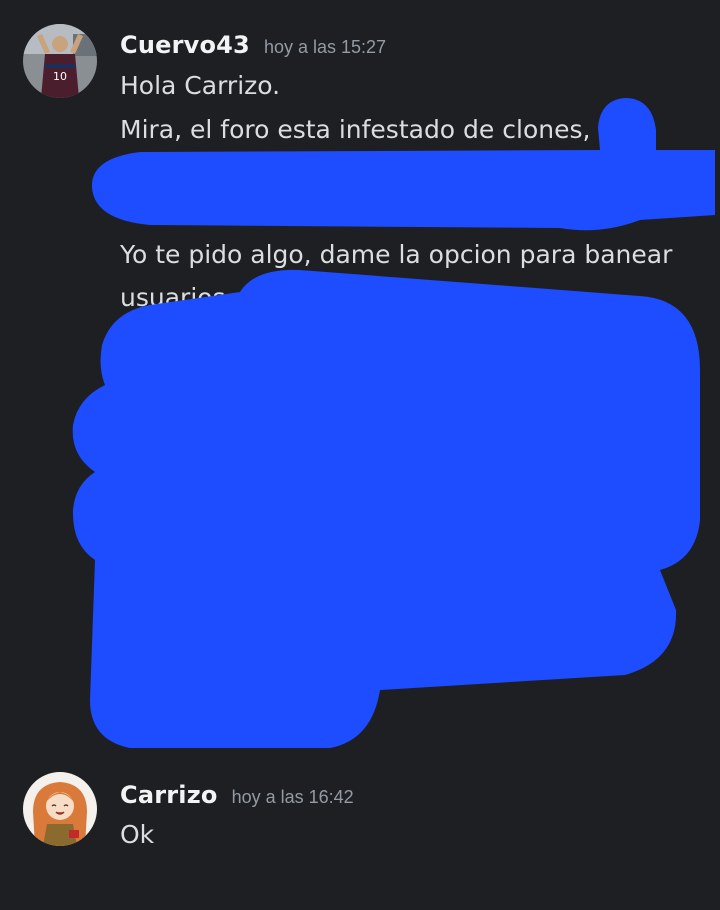 The height and width of the screenshot is (910, 720). What do you see at coordinates (173, 297) in the screenshot?
I see `message-line: usuarios` at bounding box center [173, 297].